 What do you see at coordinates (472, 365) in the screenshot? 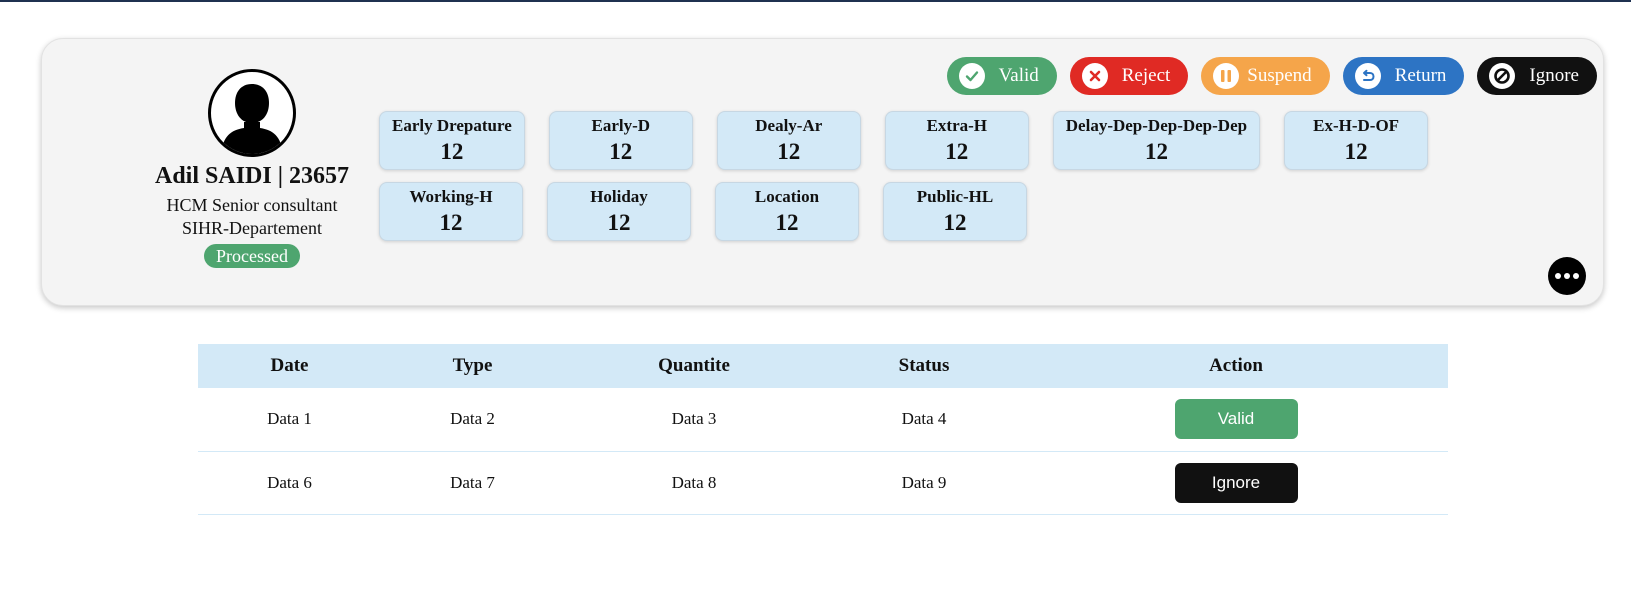
I see `column-header-type: Type` at bounding box center [472, 365].